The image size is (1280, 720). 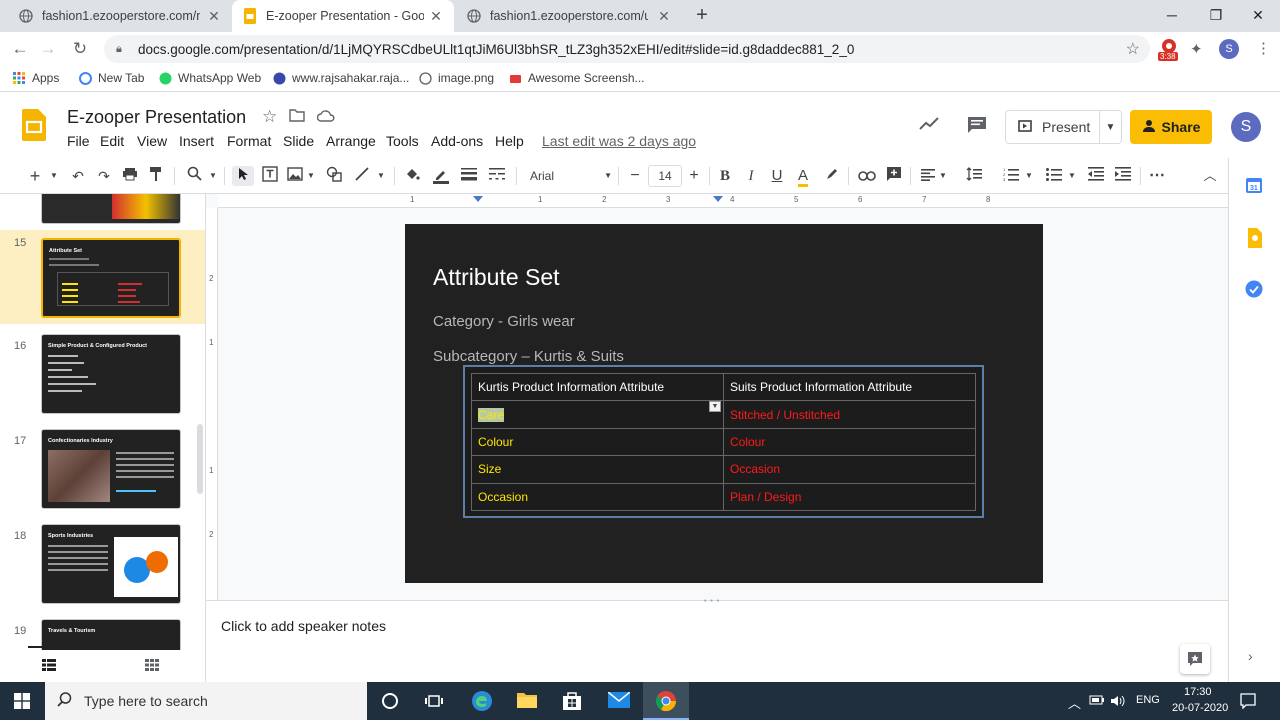 I want to click on menu-edit: Edit, so click(x=112, y=141).